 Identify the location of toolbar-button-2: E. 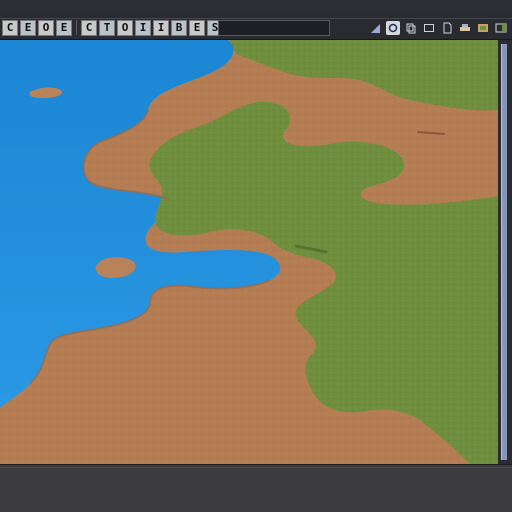
(28, 27).